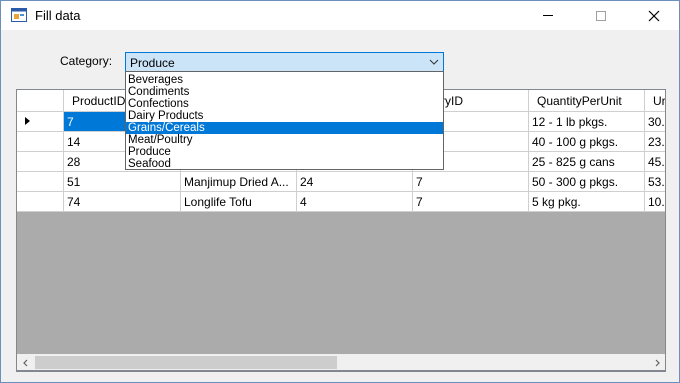 This screenshot has width=680, height=383. Describe the element at coordinates (284, 104) in the screenshot. I see `dropdown-option-confections: Confections` at that location.